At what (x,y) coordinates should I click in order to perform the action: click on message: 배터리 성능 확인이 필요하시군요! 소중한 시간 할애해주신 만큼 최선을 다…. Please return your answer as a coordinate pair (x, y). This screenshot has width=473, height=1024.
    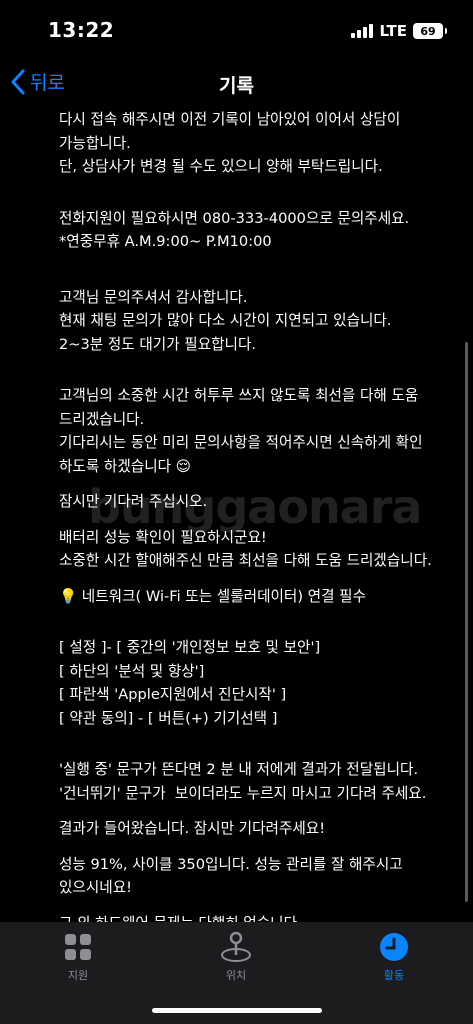
    Looking at the image, I should click on (245, 549).